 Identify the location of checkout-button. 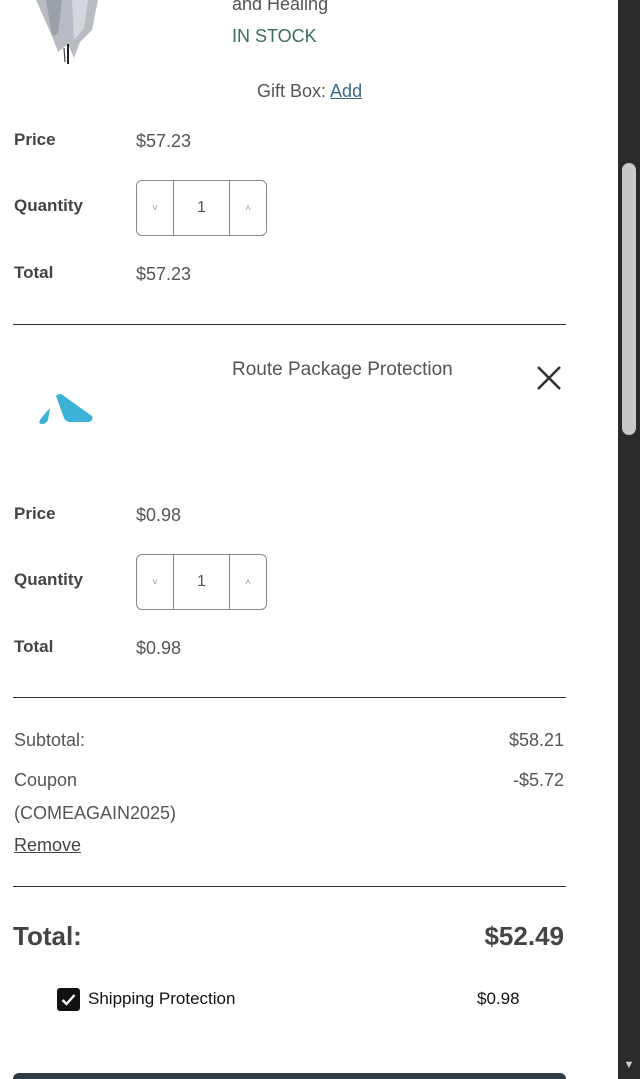
(289, 1076).